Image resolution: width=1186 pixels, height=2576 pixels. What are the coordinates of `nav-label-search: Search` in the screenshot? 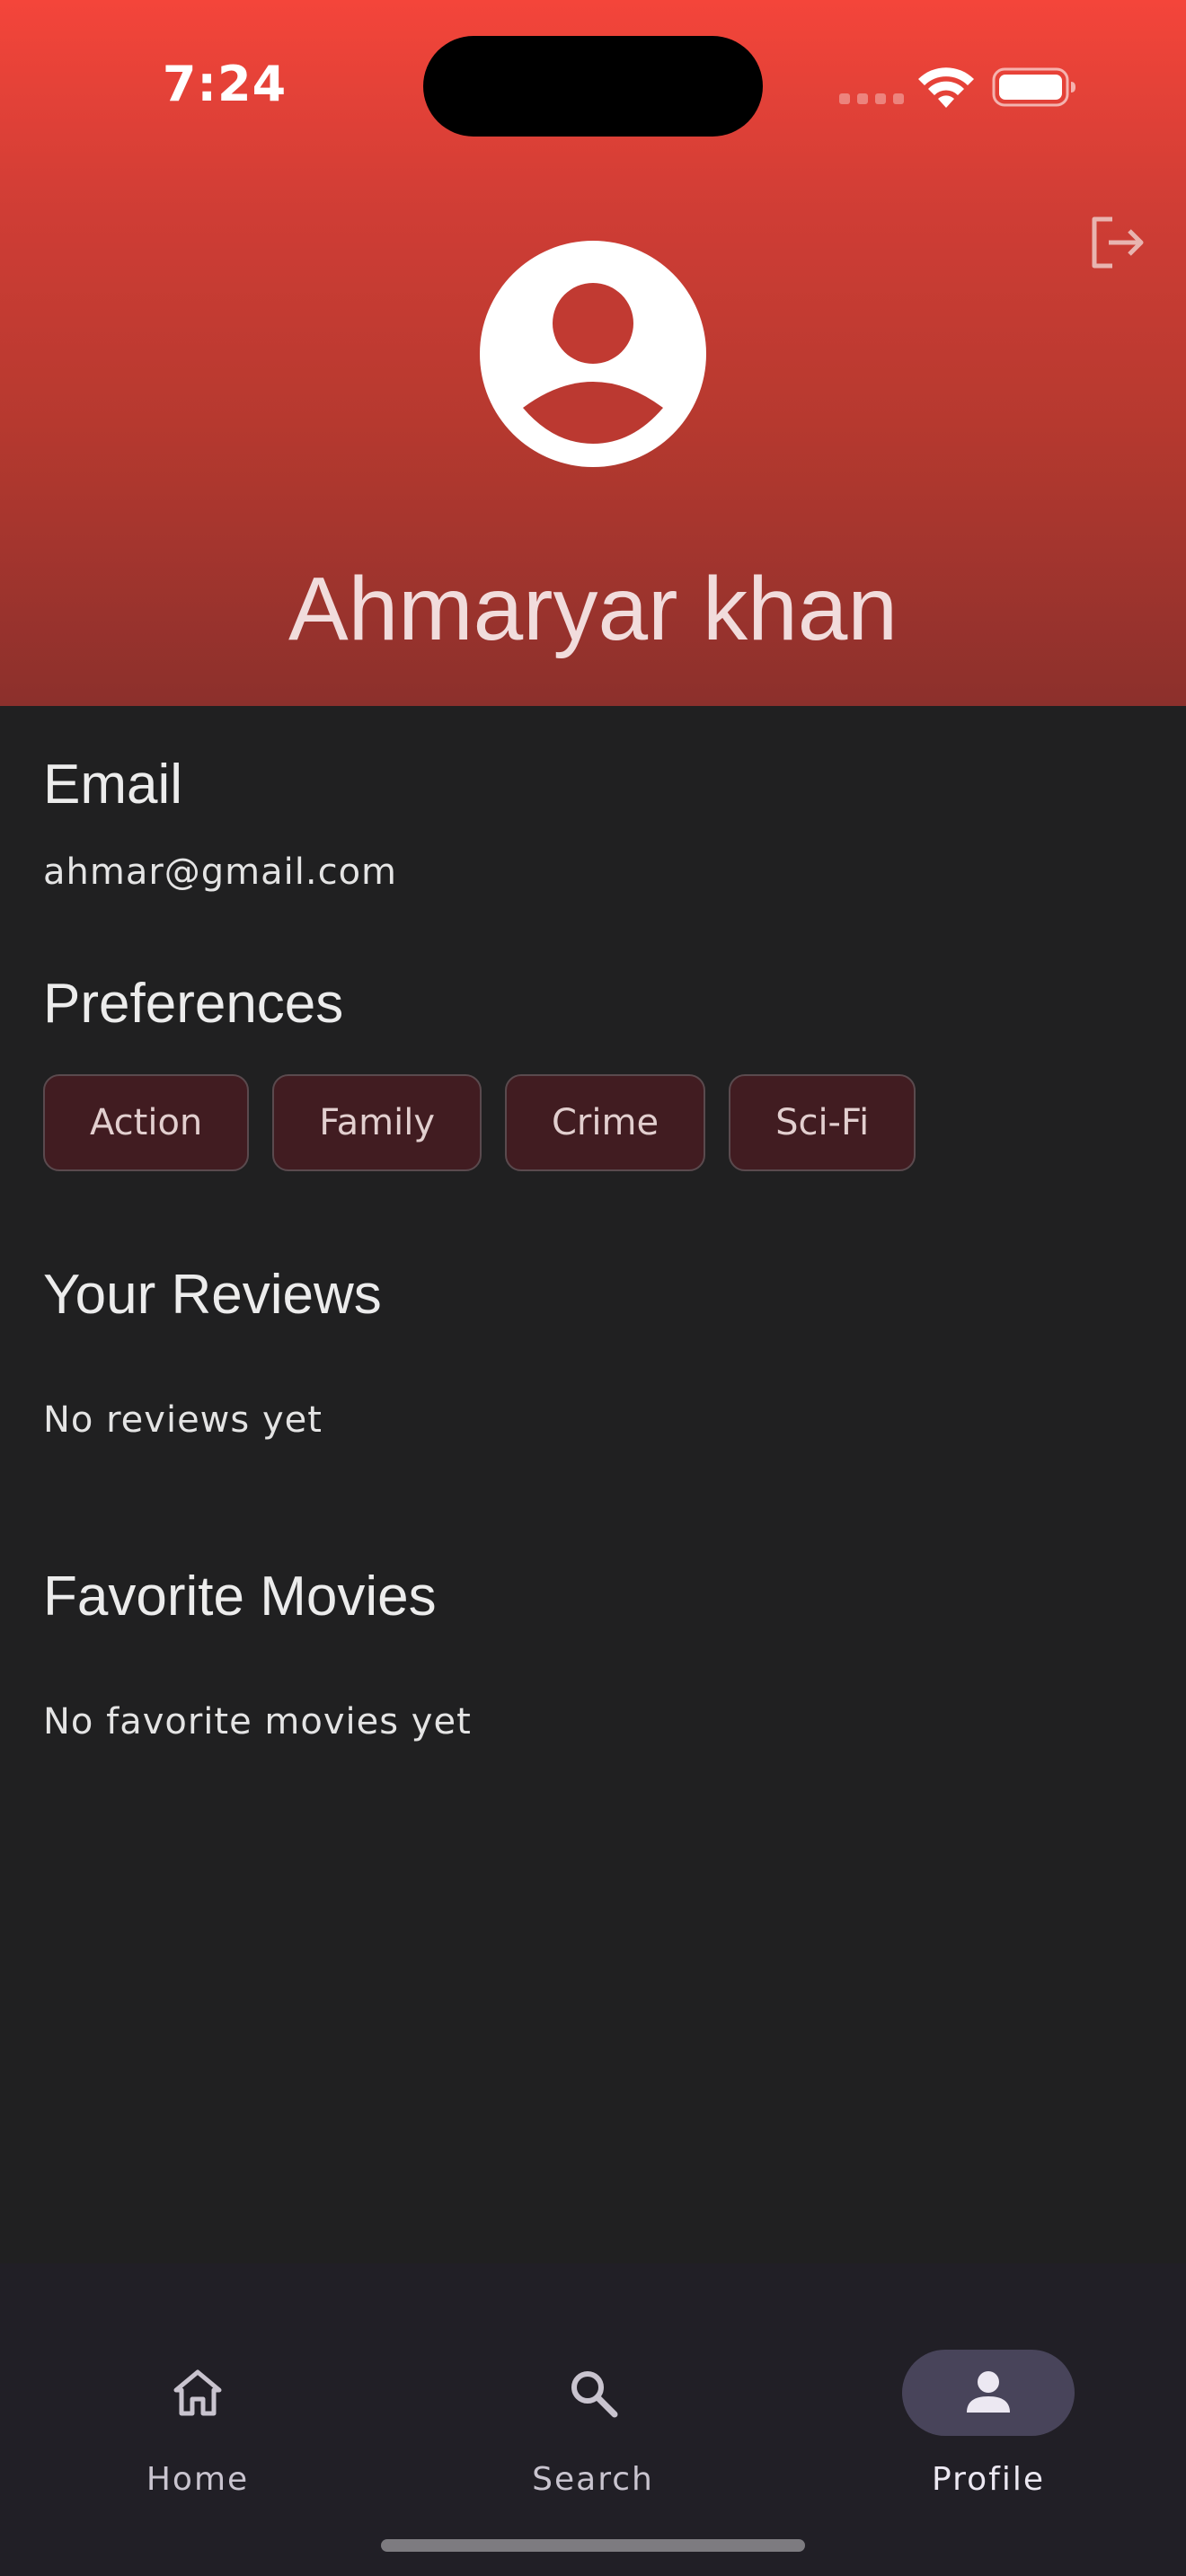 It's located at (593, 2479).